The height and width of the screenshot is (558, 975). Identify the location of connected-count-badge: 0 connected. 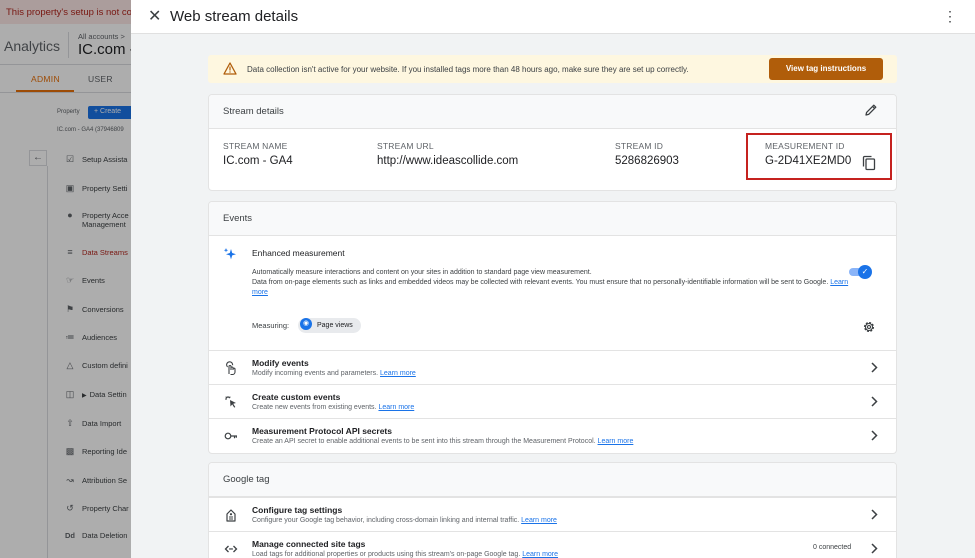
(832, 547).